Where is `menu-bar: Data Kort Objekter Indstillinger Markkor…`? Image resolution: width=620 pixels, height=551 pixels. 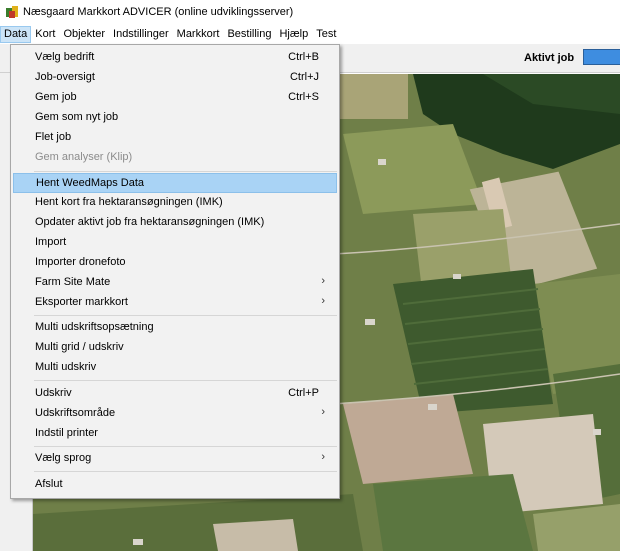
menu-bar: Data Kort Objekter Indstillinger Markkor… is located at coordinates (310, 34).